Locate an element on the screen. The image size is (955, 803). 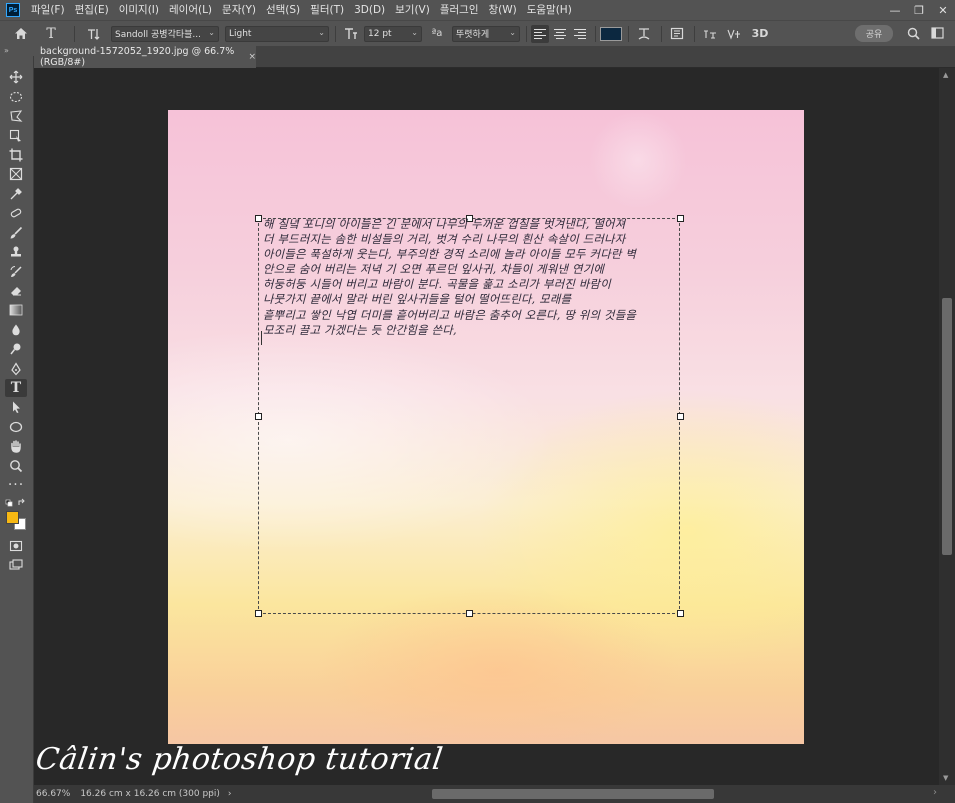
menu-3d: 3D(D) is located at coordinates (369, 10).